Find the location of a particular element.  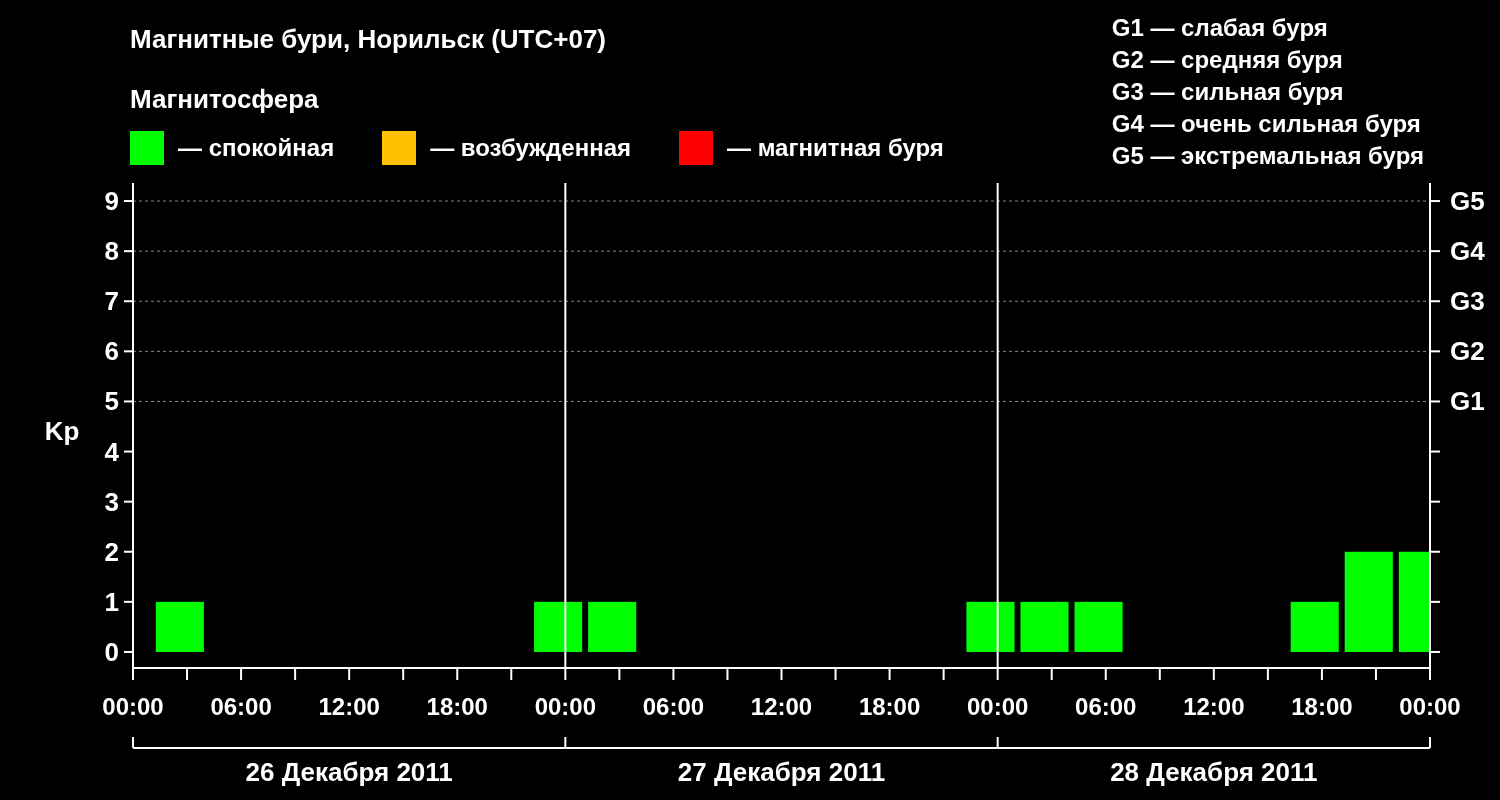

storm-tick-label: G5 is located at coordinates (1467, 201).